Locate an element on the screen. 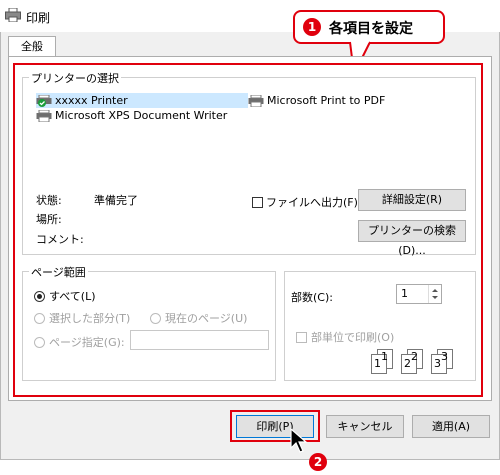 This screenshot has height=475, width=500. details-button: 詳細設定(R) is located at coordinates (412, 200).